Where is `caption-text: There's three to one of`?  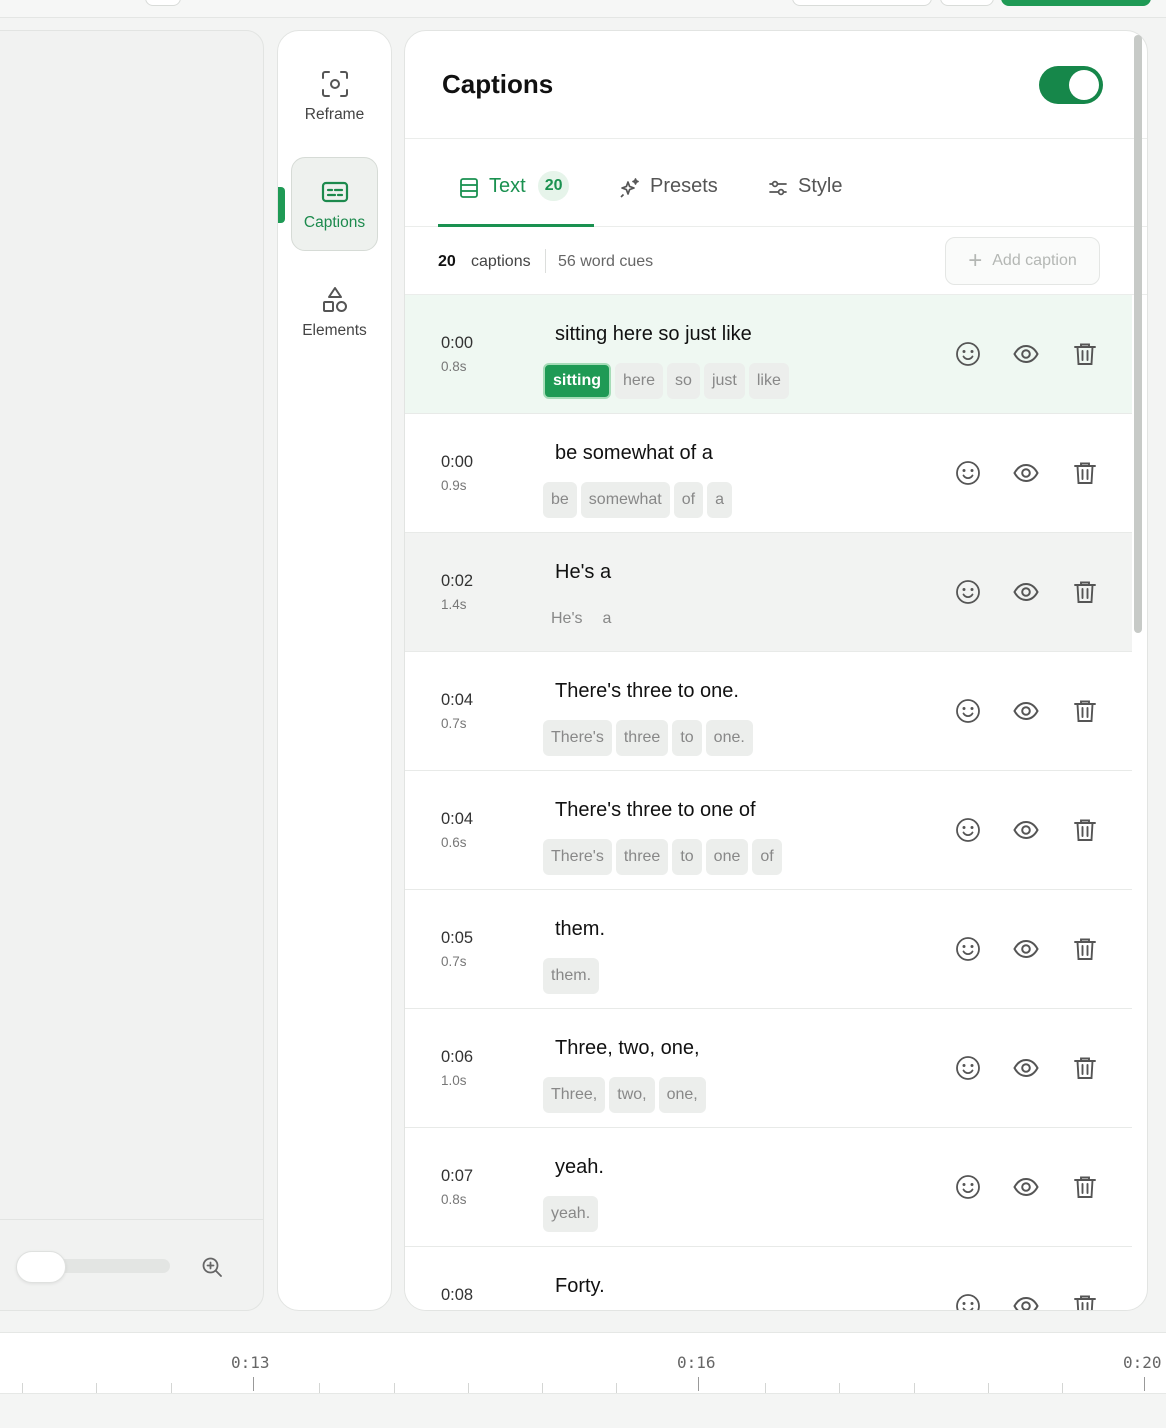 caption-text: There's three to one of is located at coordinates (655, 810).